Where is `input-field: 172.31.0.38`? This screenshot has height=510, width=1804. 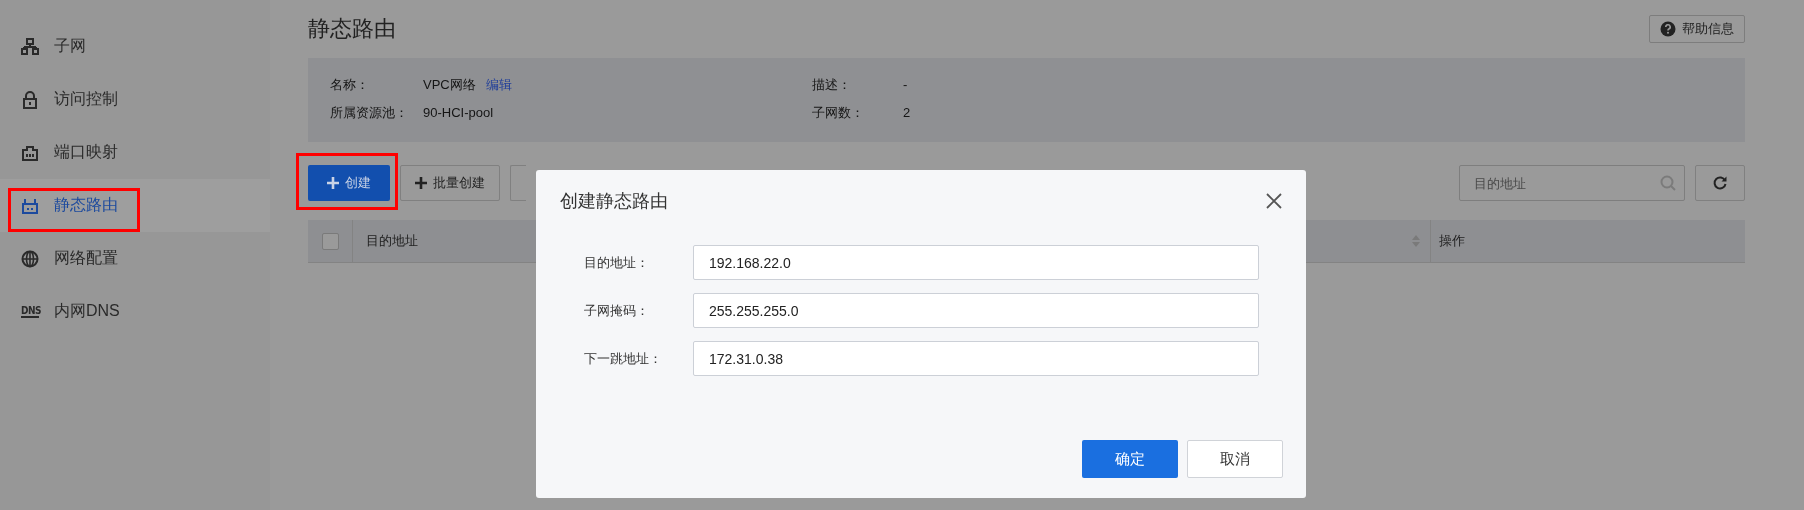
input-field: 172.31.0.38 is located at coordinates (976, 358).